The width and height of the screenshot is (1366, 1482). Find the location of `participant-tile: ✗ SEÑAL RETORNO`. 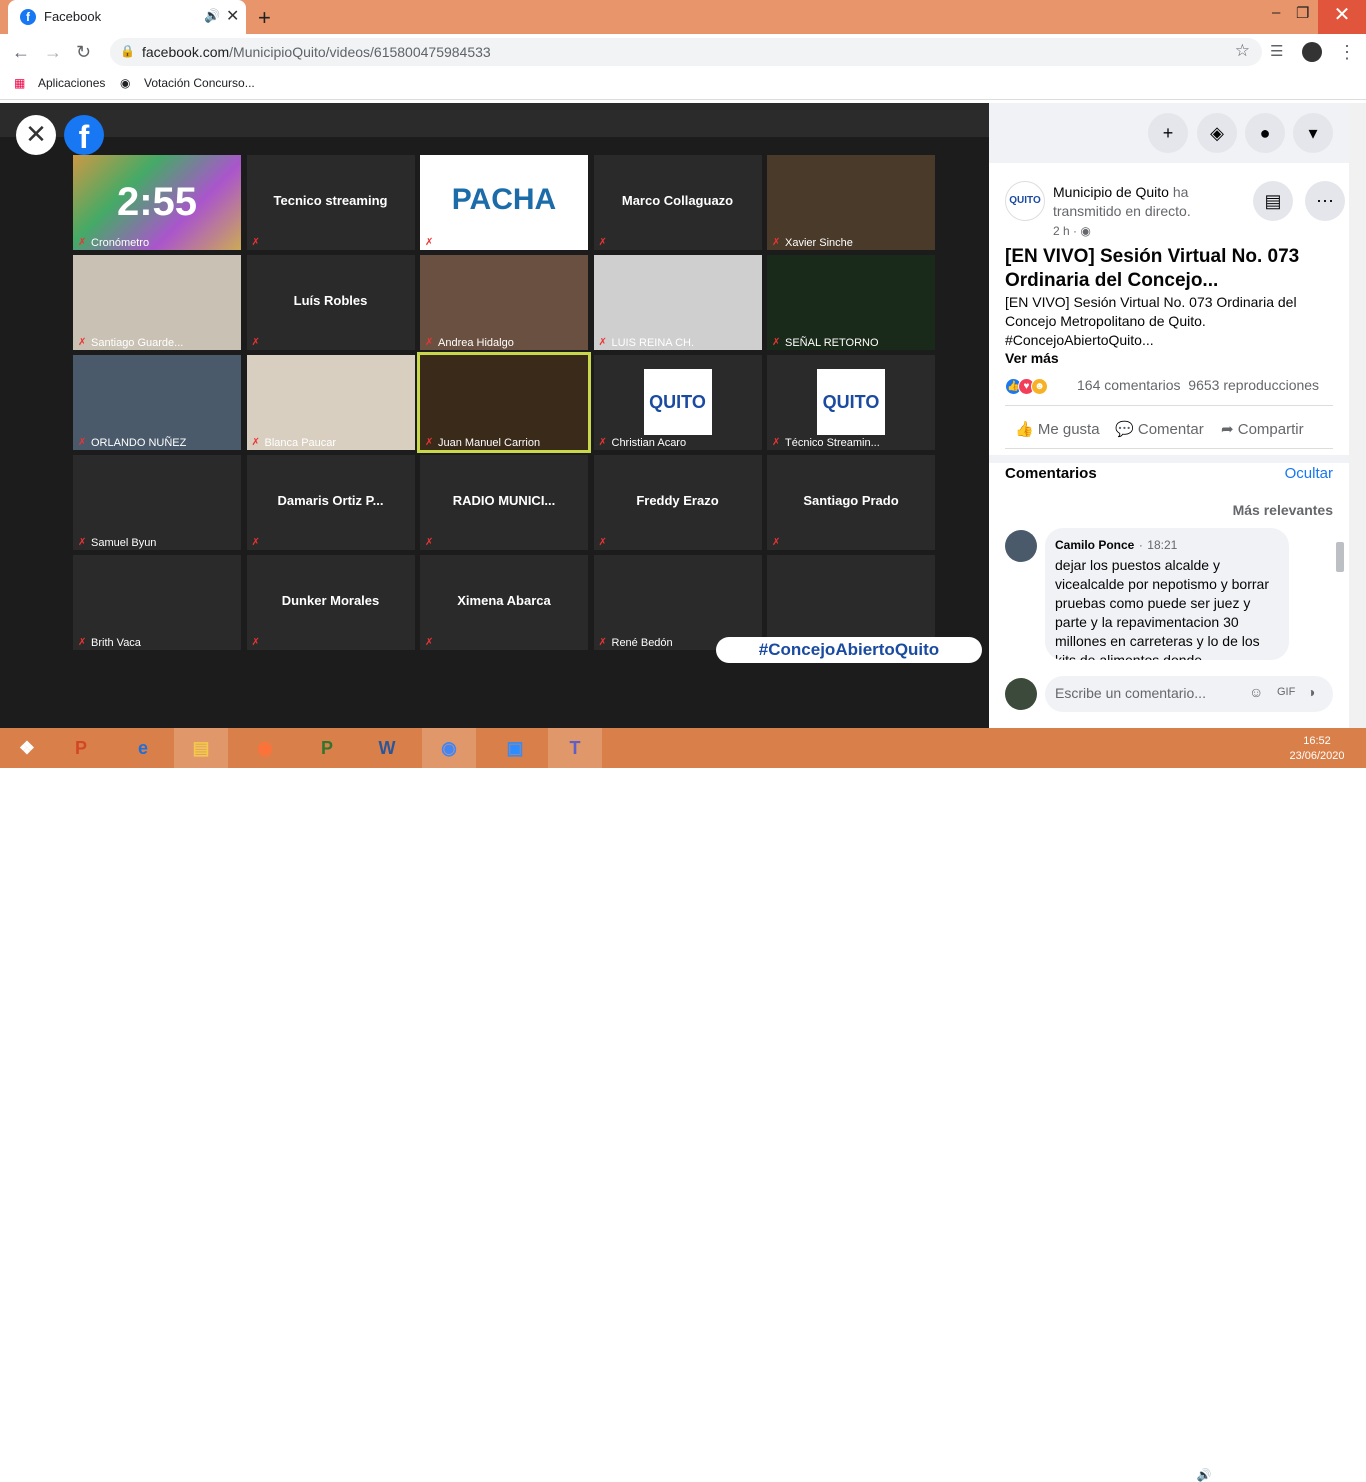

participant-tile: ✗ SEÑAL RETORNO is located at coordinates (851, 302).